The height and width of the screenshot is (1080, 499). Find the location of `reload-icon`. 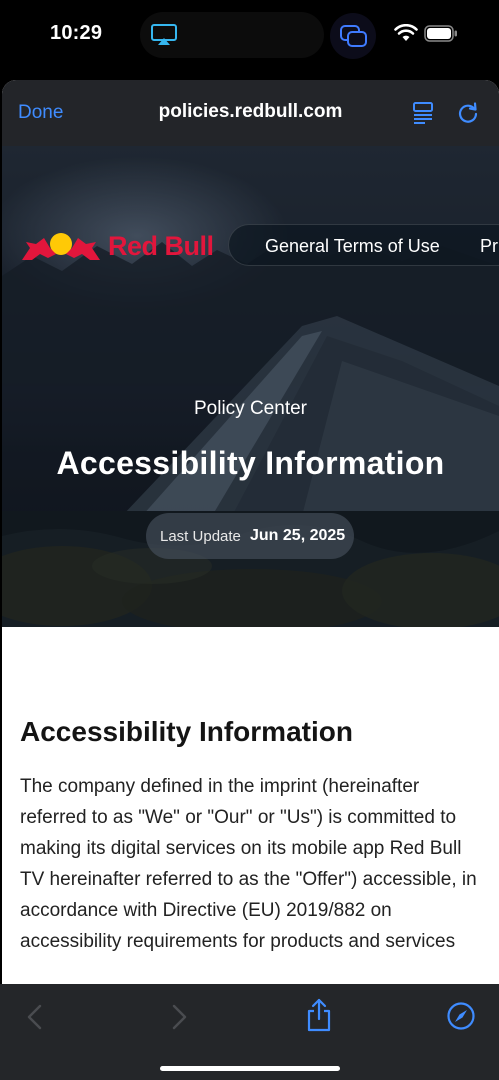

reload-icon is located at coordinates (468, 113).